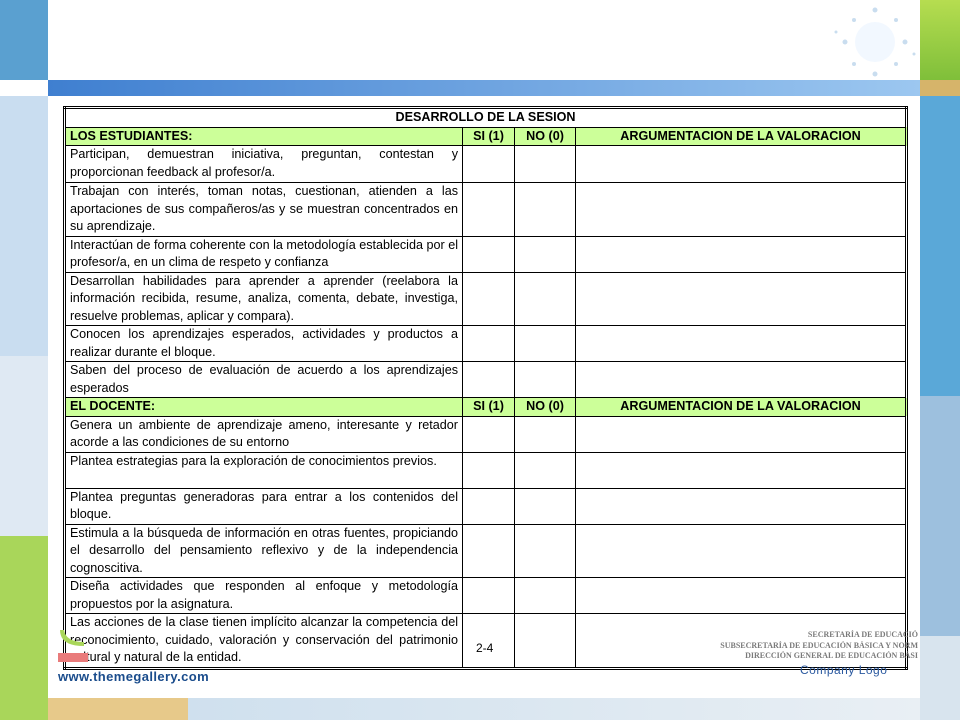 This screenshot has height=720, width=960. What do you see at coordinates (263, 136) in the screenshot?
I see `section-header-students: LOS ESTUDIANTES:` at bounding box center [263, 136].